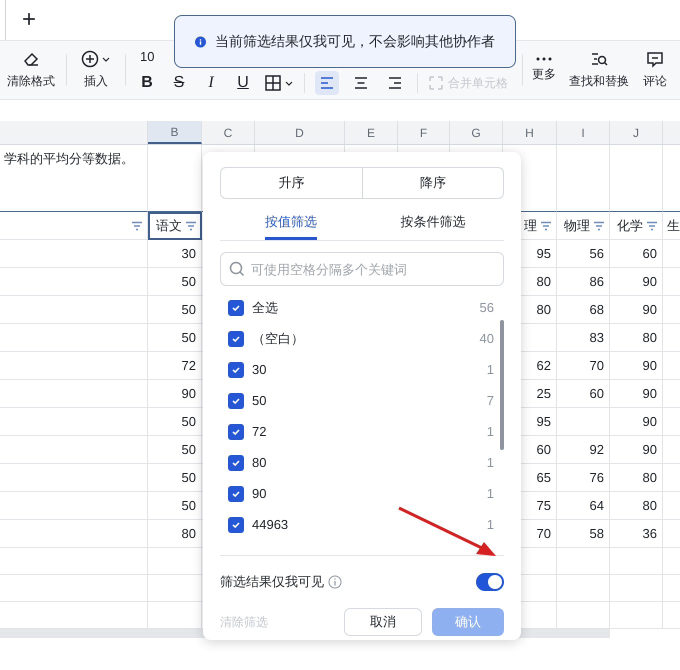 This screenshot has height=670, width=680. I want to click on filter-option: 80 1, so click(357, 462).